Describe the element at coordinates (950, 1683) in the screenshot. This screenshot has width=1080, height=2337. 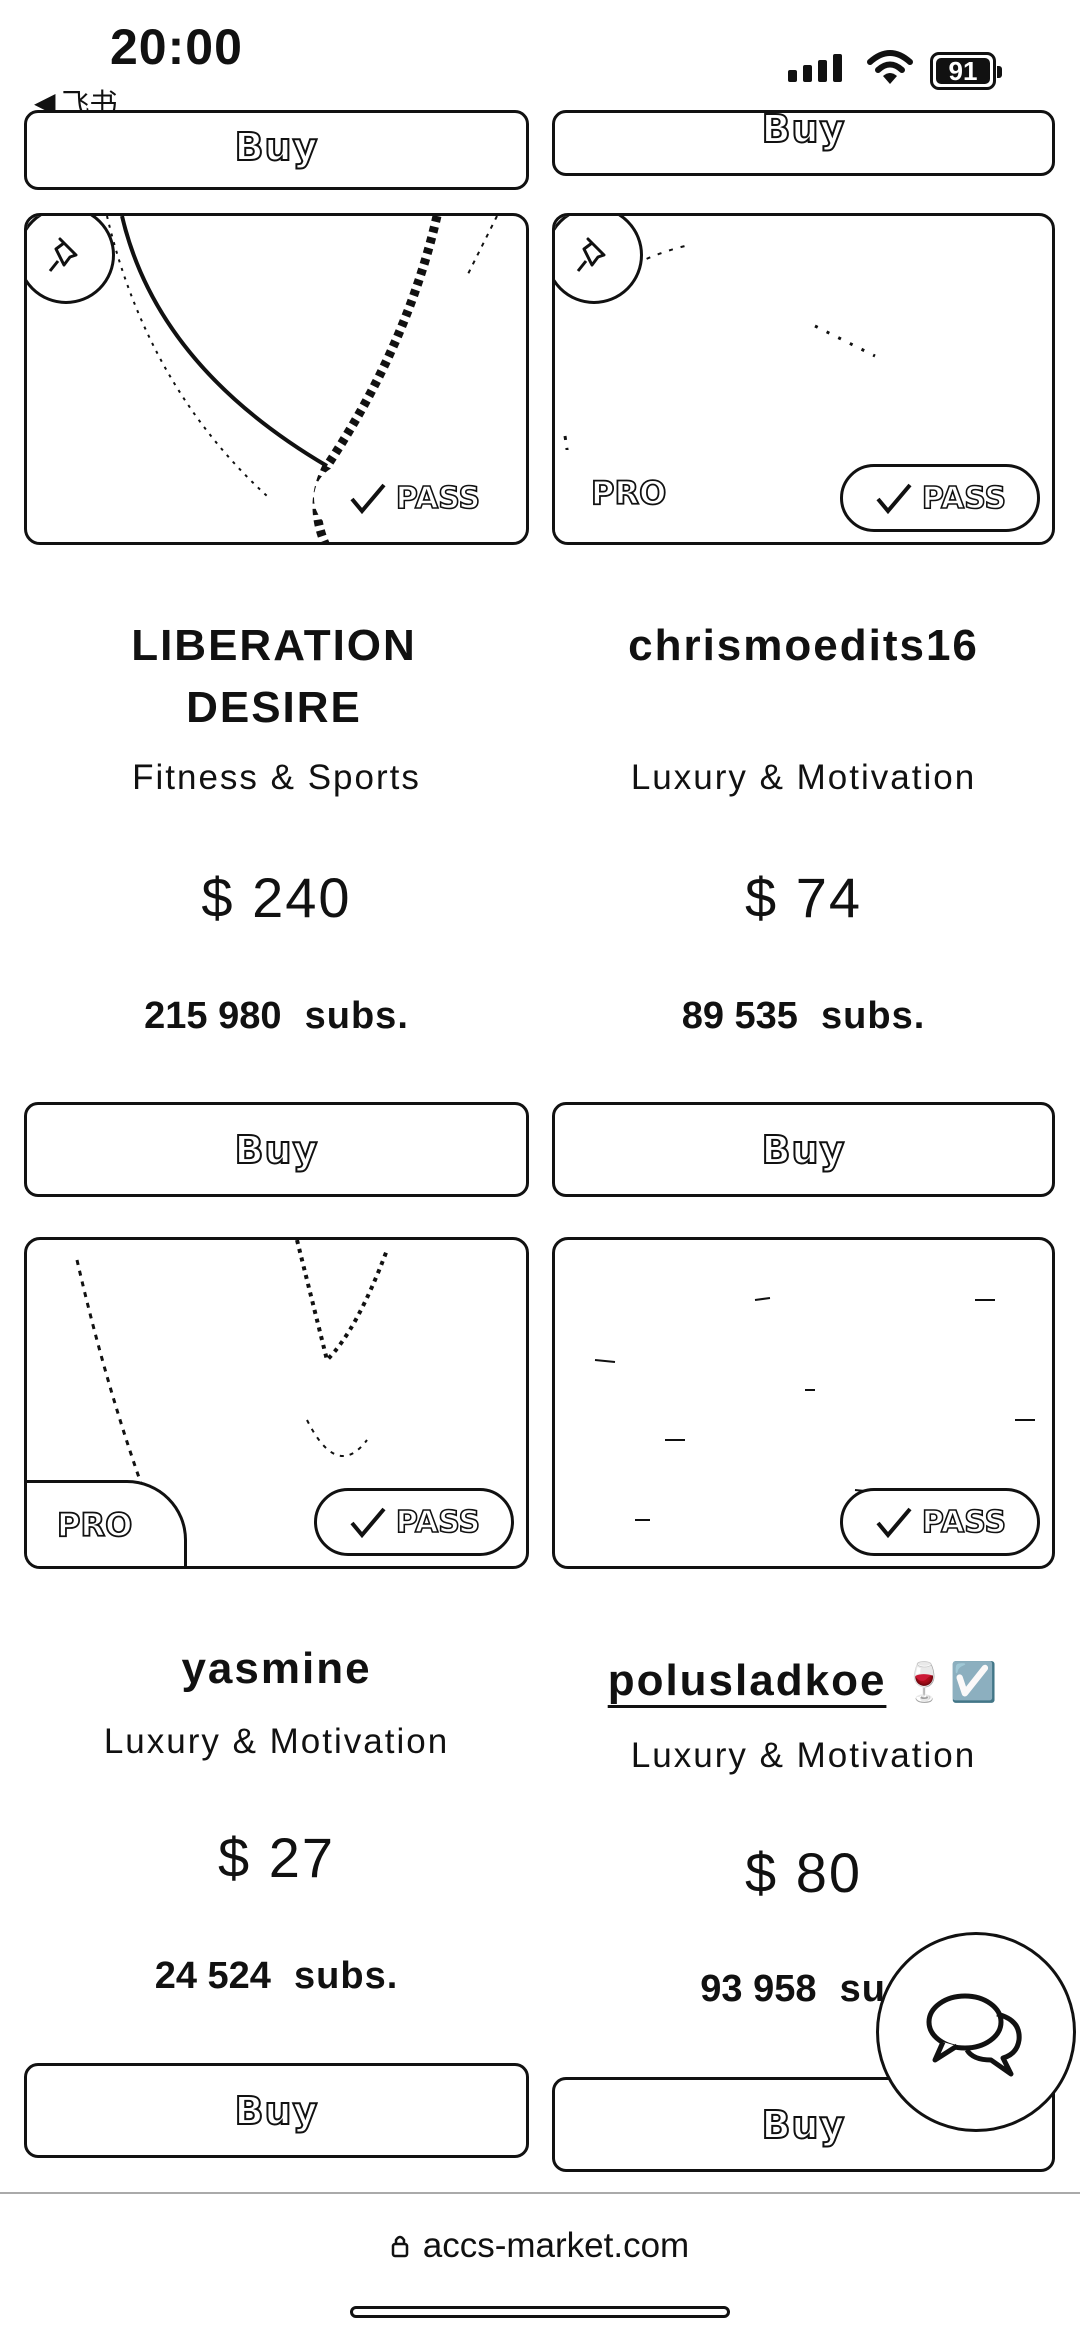
I see `name-emoji: 🍷☑️` at that location.